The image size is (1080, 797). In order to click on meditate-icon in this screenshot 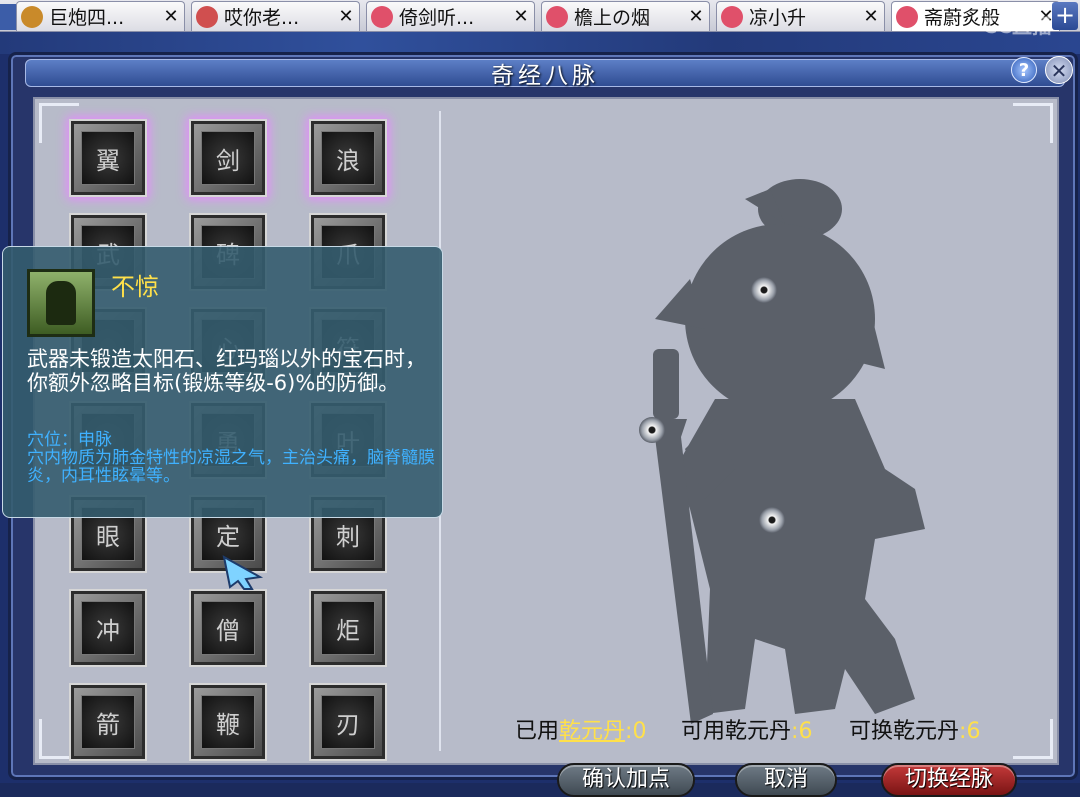, I will do `click(61, 303)`.